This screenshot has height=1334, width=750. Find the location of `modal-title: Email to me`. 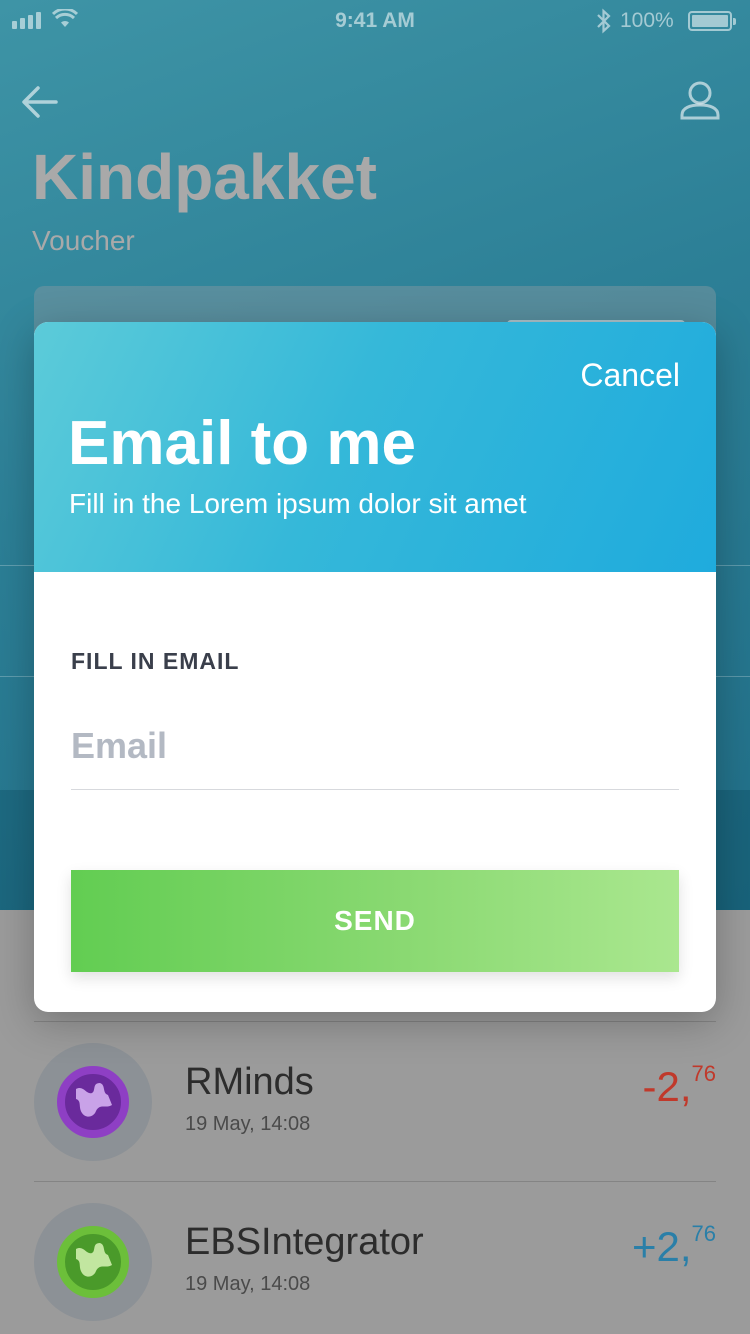

modal-title: Email to me is located at coordinates (242, 443).